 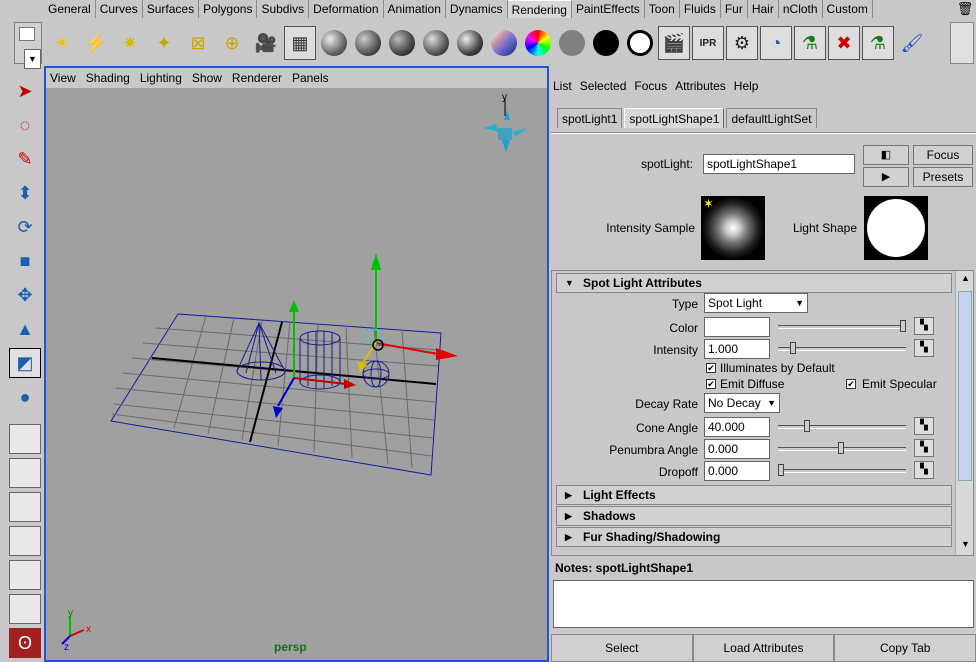 What do you see at coordinates (924, 470) in the screenshot?
I see `dropoff-map-button-icon: ▚` at bounding box center [924, 470].